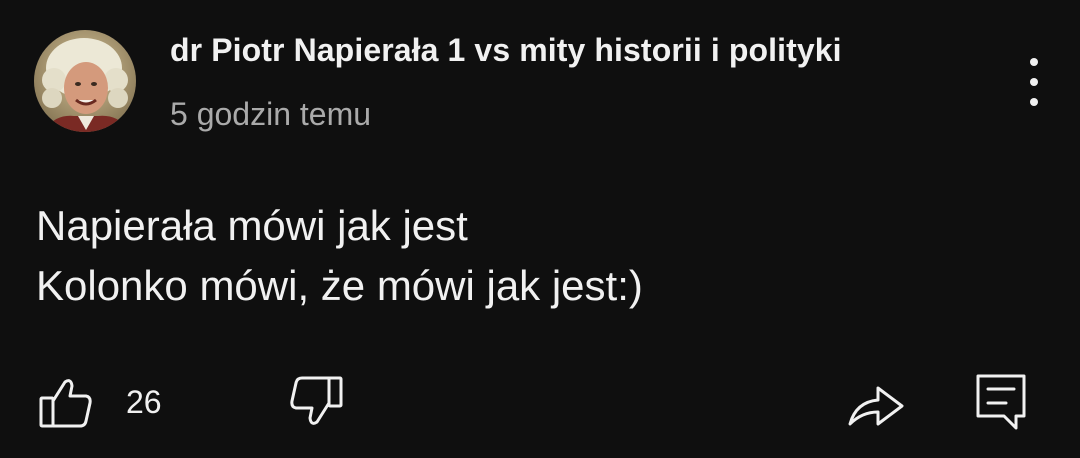  Describe the element at coordinates (144, 401) in the screenshot. I see `like-count: 26` at that location.